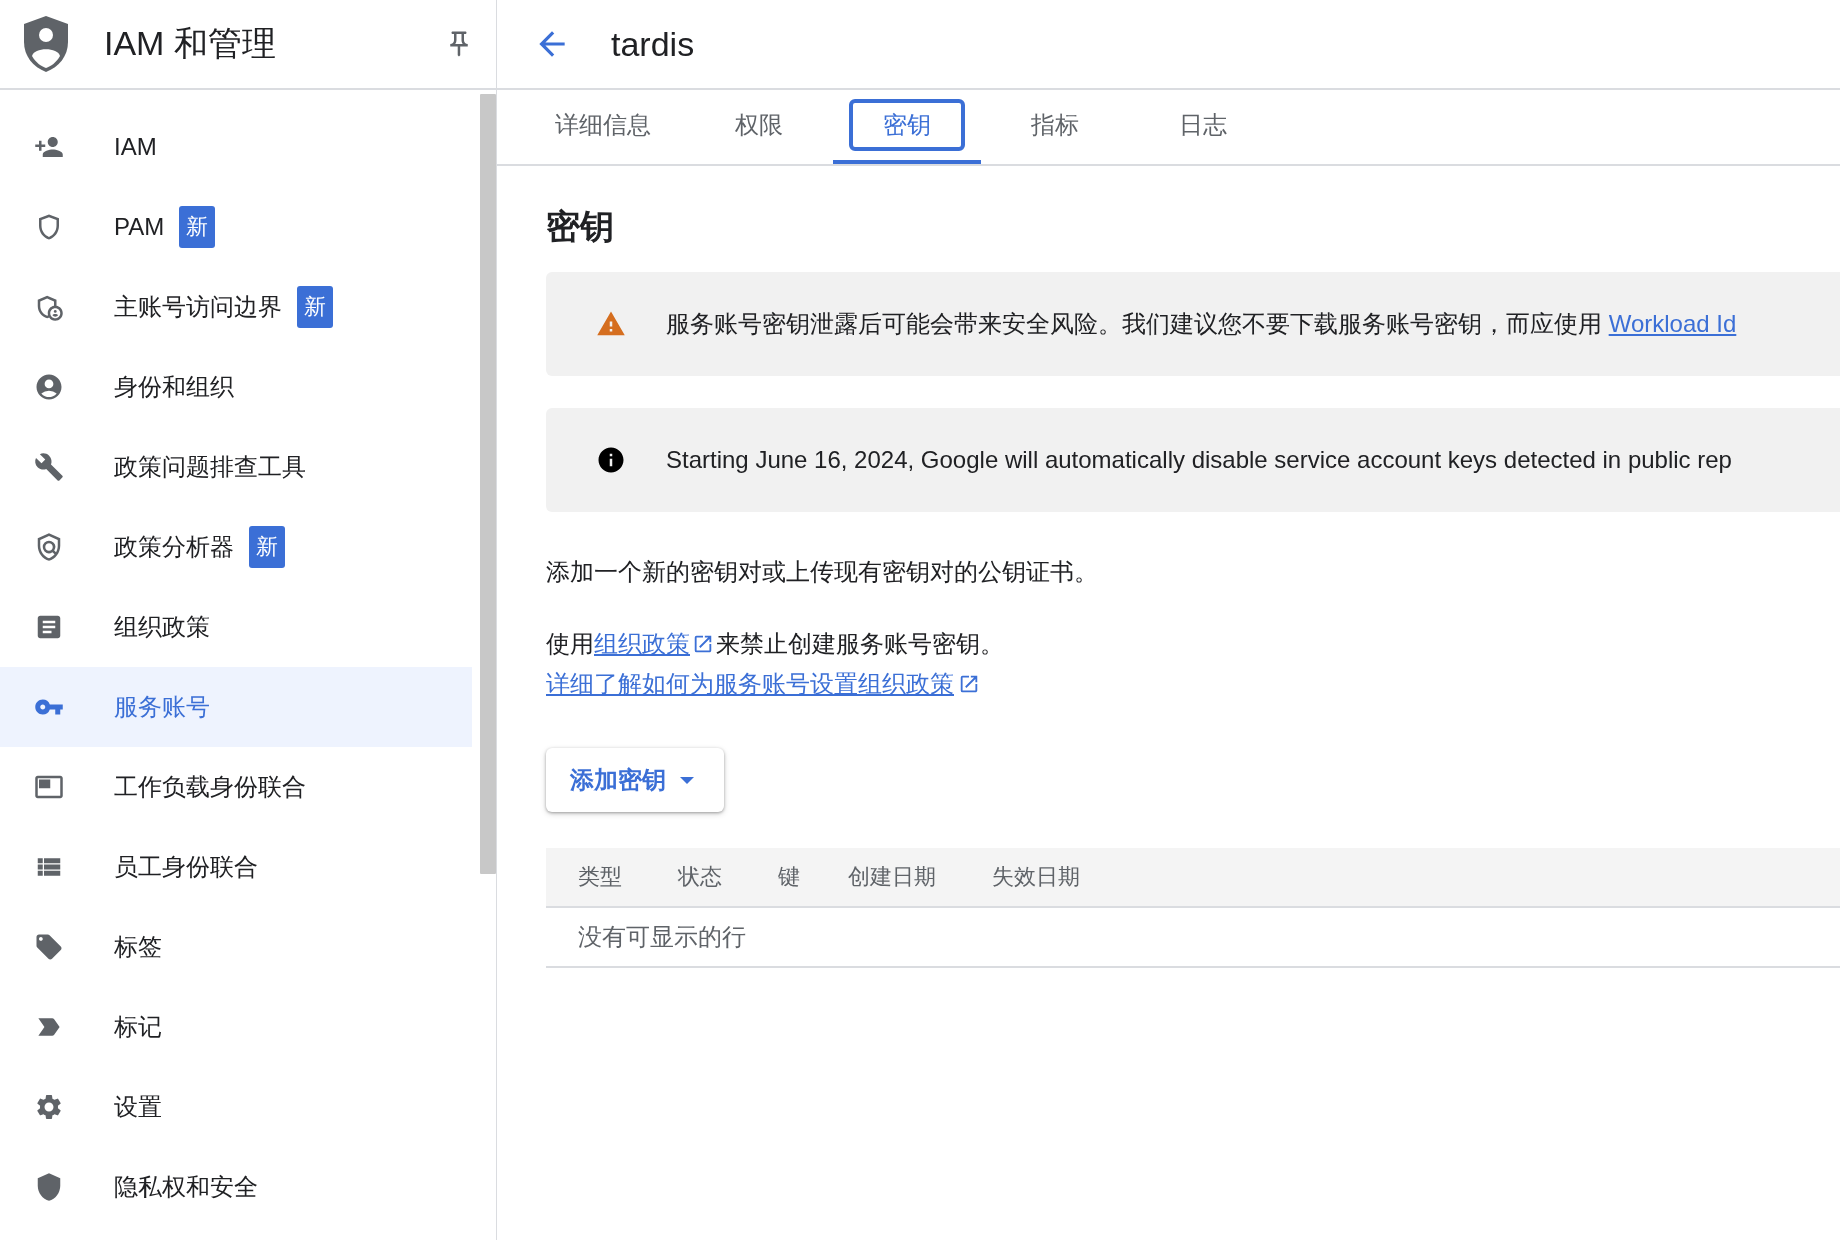  What do you see at coordinates (210, 467) in the screenshot?
I see `nav-label: 政策问题排查工具` at bounding box center [210, 467].